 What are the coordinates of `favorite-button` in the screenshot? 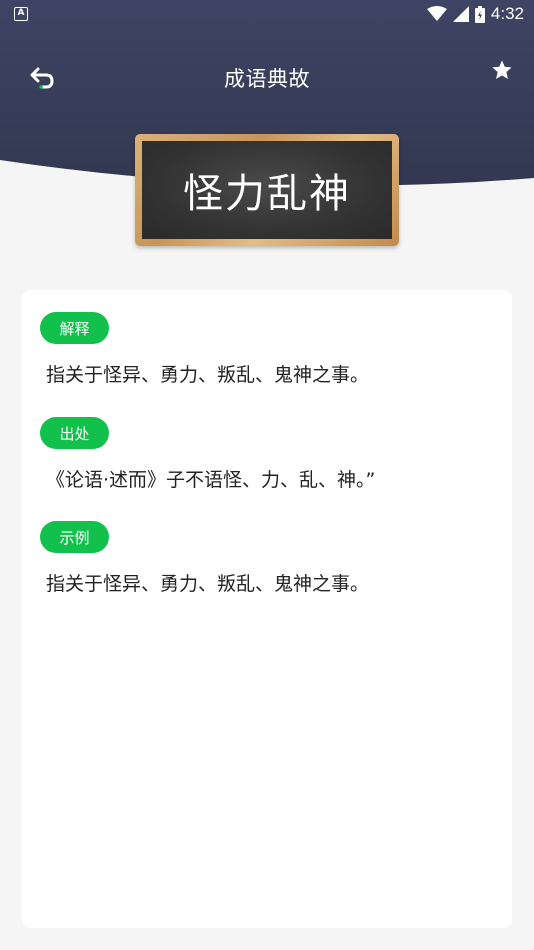 It's located at (502, 70).